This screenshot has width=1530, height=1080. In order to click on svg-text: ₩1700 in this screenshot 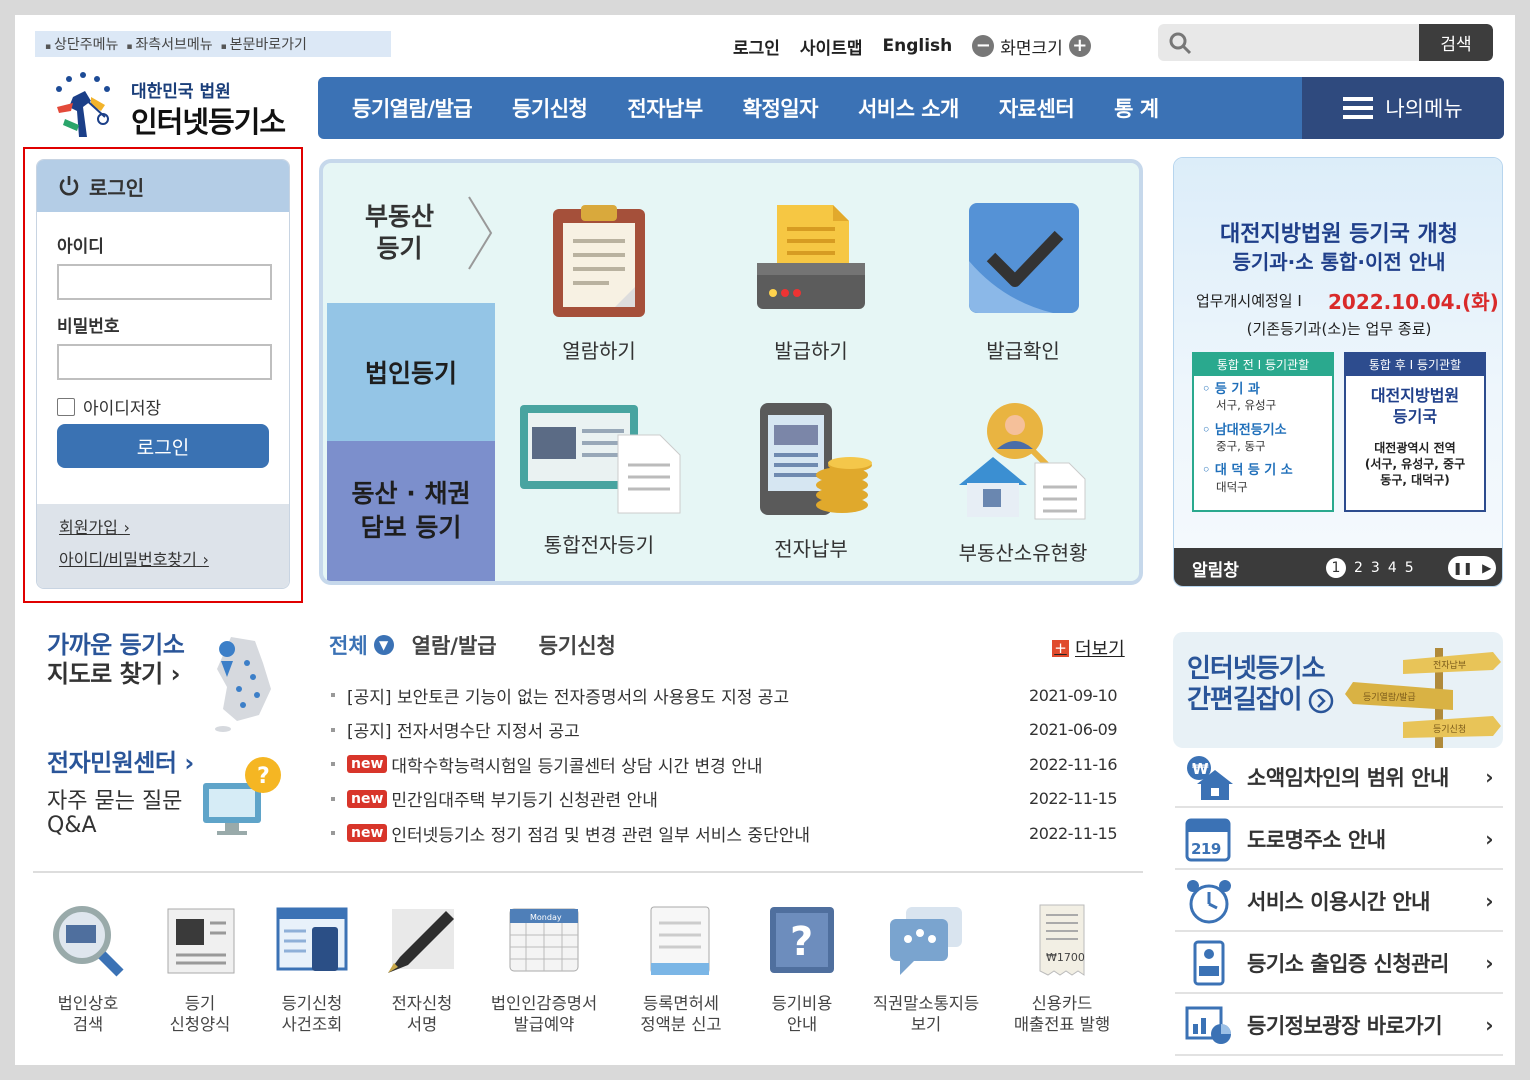, I will do `click(1065, 957)`.